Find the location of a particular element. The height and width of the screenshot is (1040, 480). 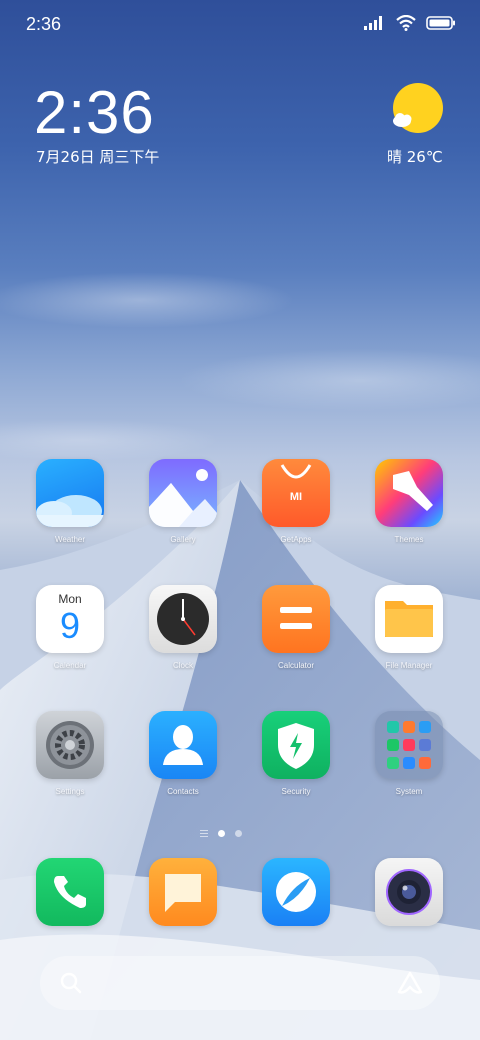

themes-icon is located at coordinates (409, 493).